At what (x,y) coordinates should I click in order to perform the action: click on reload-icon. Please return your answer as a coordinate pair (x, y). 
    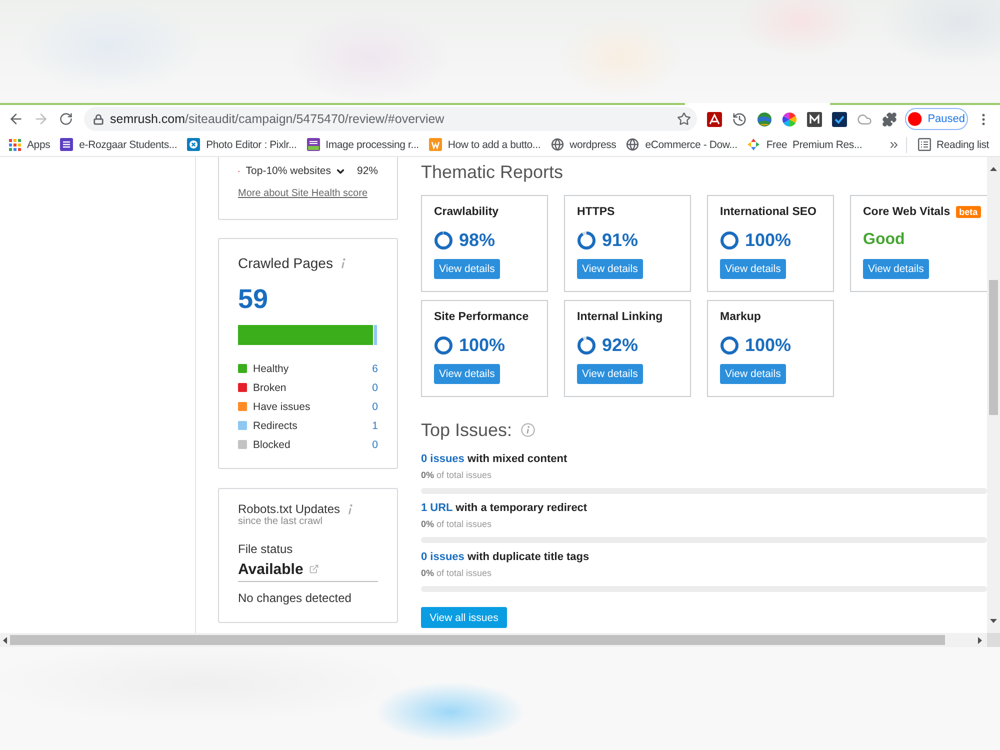
    Looking at the image, I should click on (66, 119).